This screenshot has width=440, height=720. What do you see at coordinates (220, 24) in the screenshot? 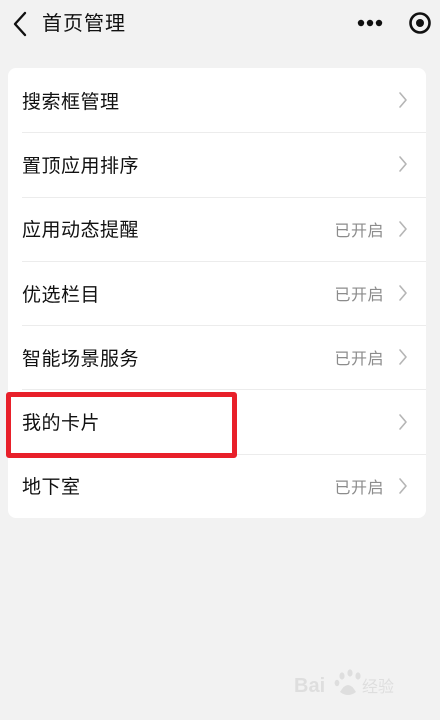
I see `navigation-bar: 首页管理` at bounding box center [220, 24].